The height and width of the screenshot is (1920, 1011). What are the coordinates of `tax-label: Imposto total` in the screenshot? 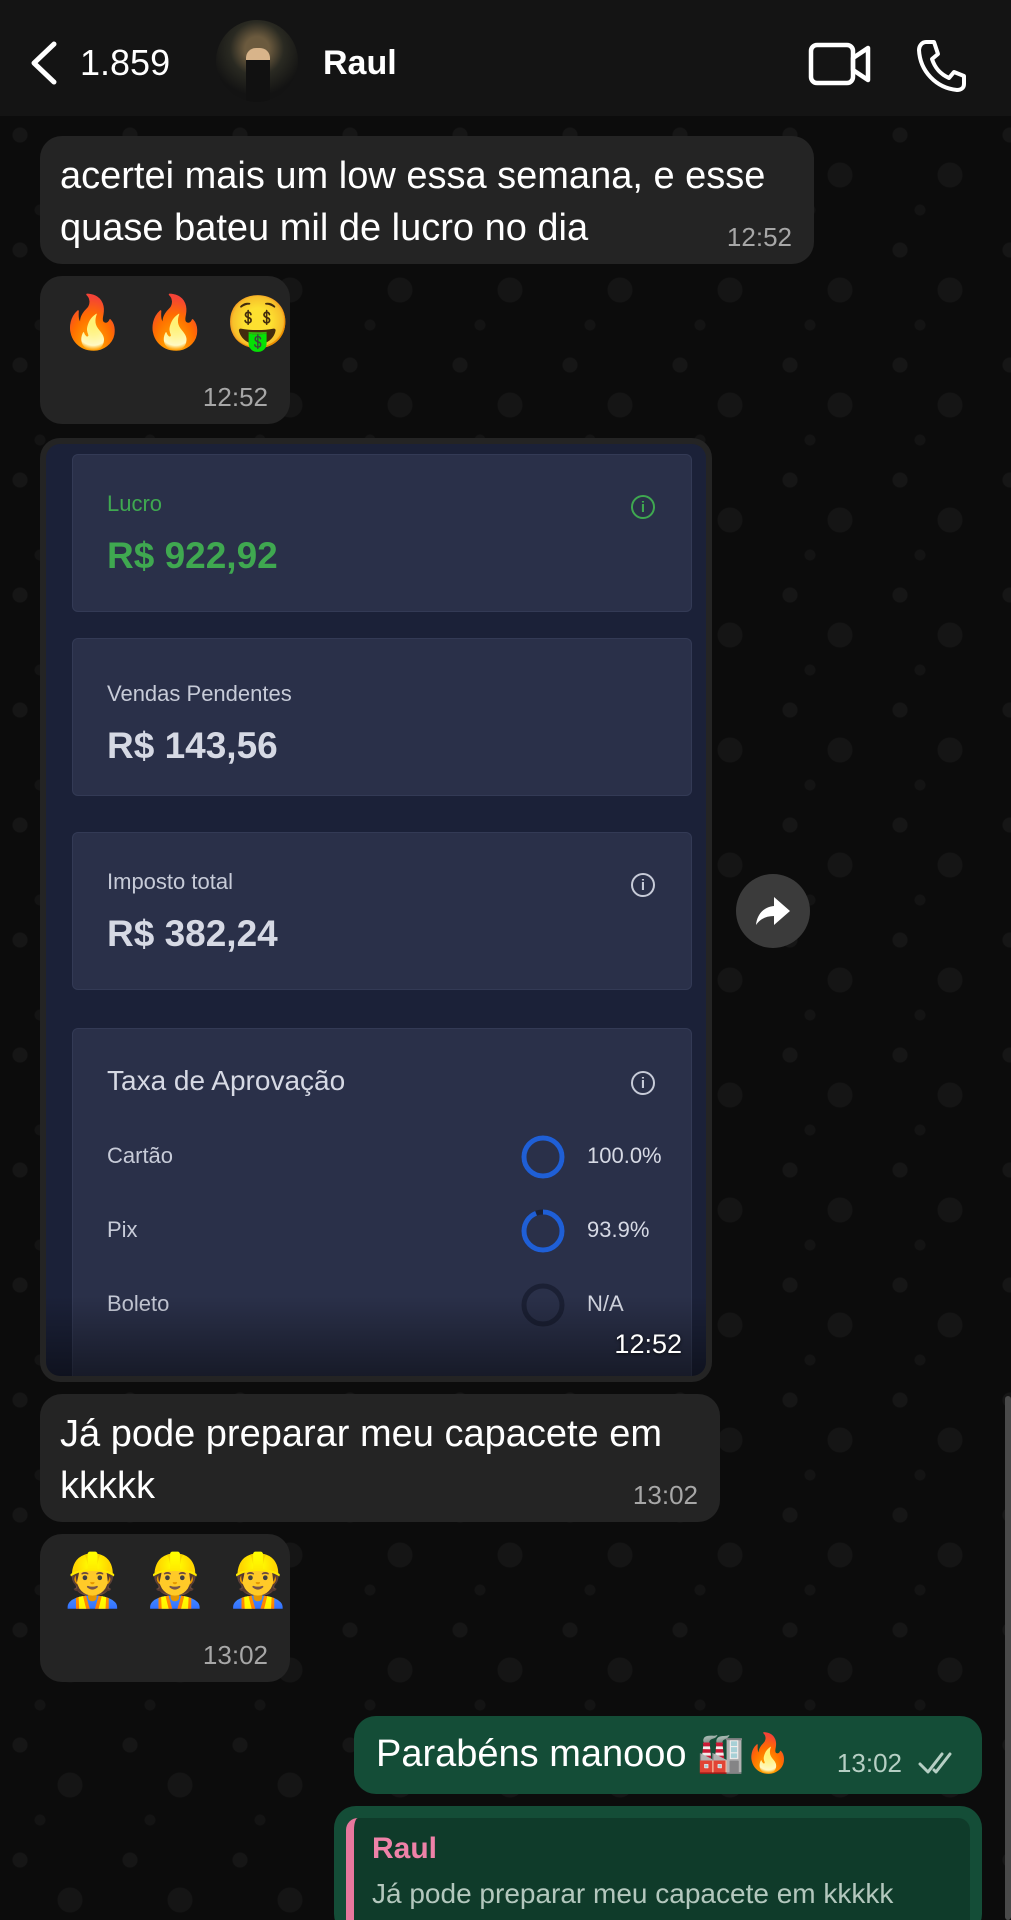 It's located at (170, 881).